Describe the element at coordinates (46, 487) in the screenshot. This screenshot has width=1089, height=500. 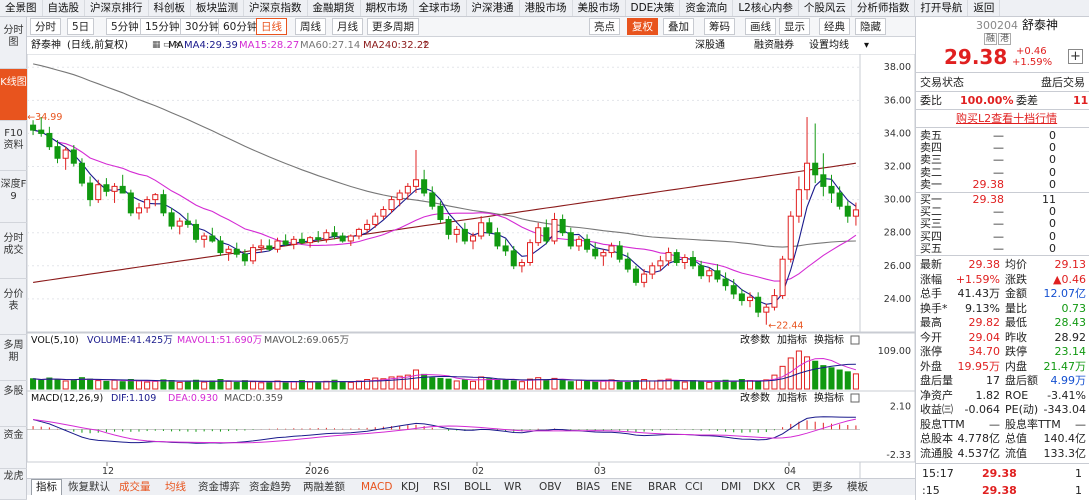
I see `indicator-tab: 指标` at that location.